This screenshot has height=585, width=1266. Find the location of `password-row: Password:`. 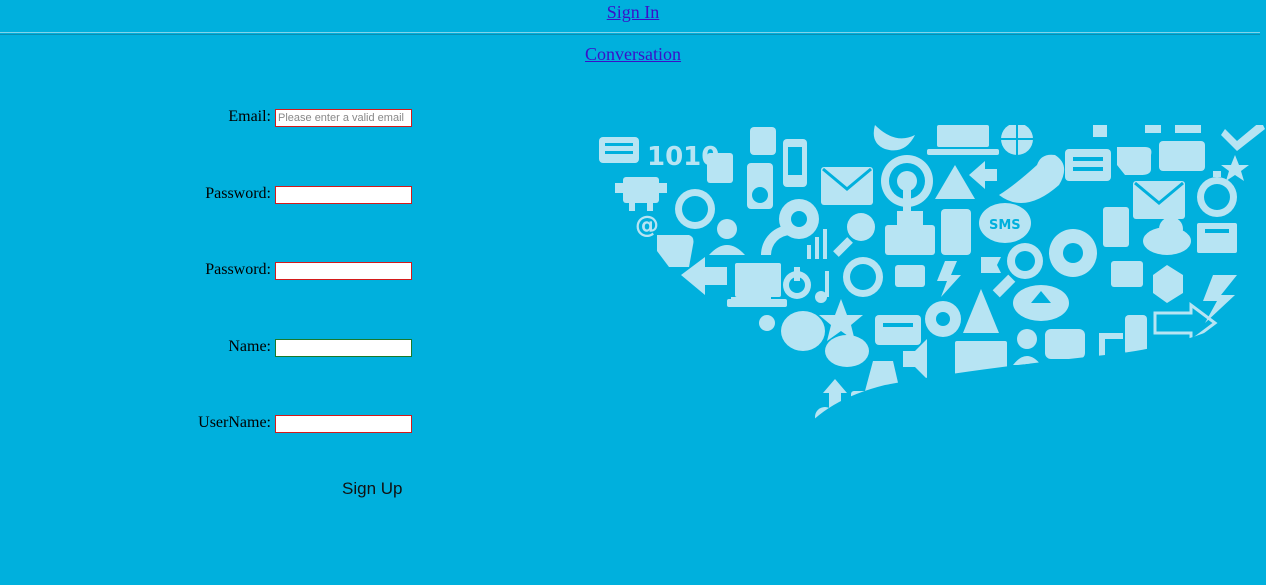

password-row: Password: is located at coordinates (281, 195).